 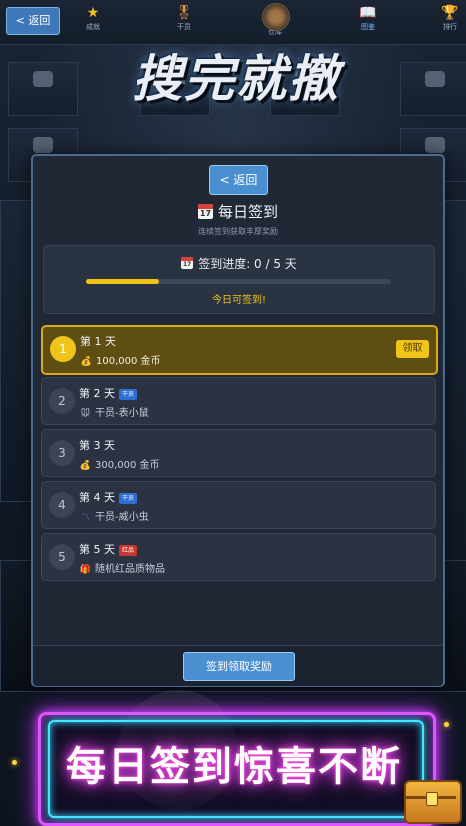 What do you see at coordinates (233, 22) in the screenshot?
I see `top-navigation-bar: < 返回 ★ 成就 🎖 干员 仓库 📖 图鉴 🏆 排行` at bounding box center [233, 22].